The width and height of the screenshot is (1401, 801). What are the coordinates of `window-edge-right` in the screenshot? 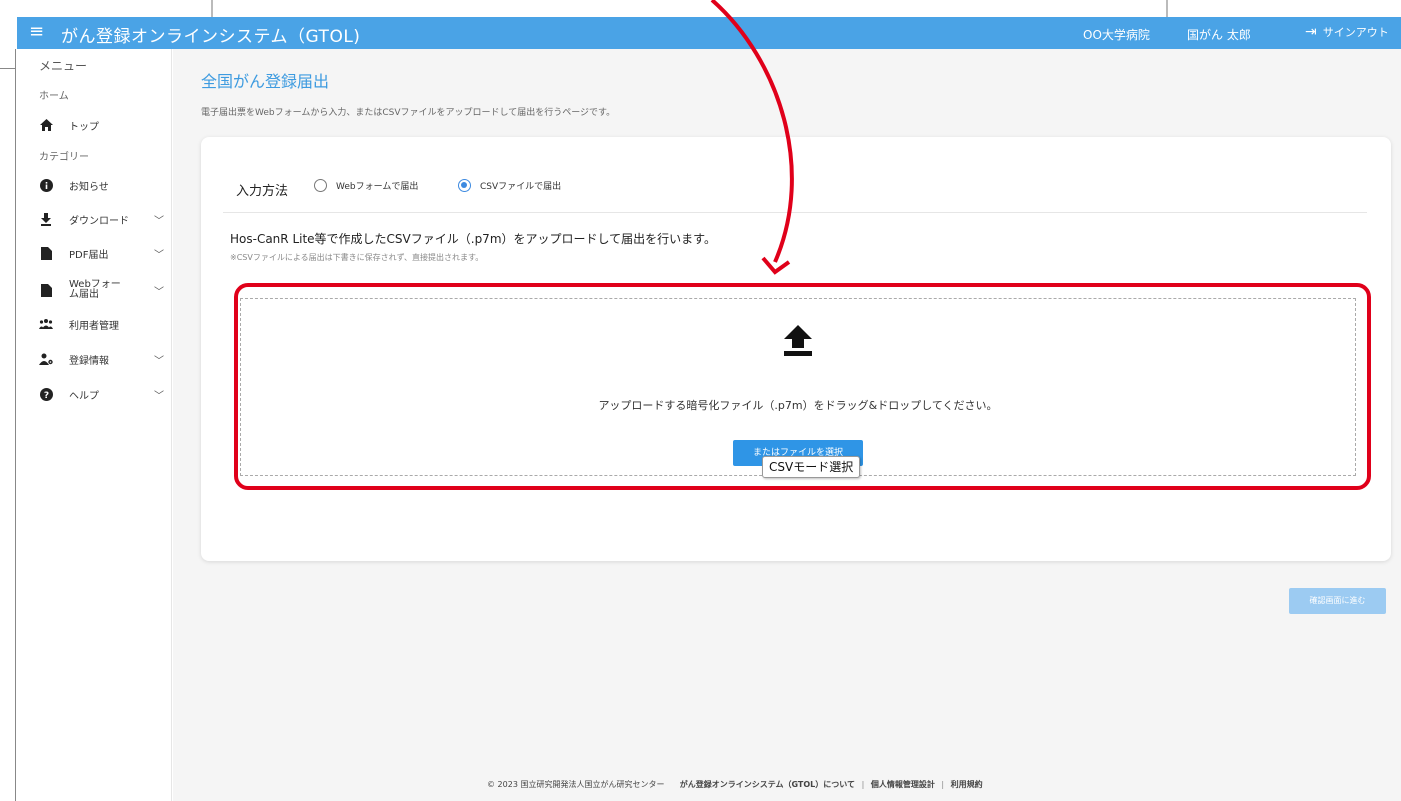 It's located at (1167, 8).